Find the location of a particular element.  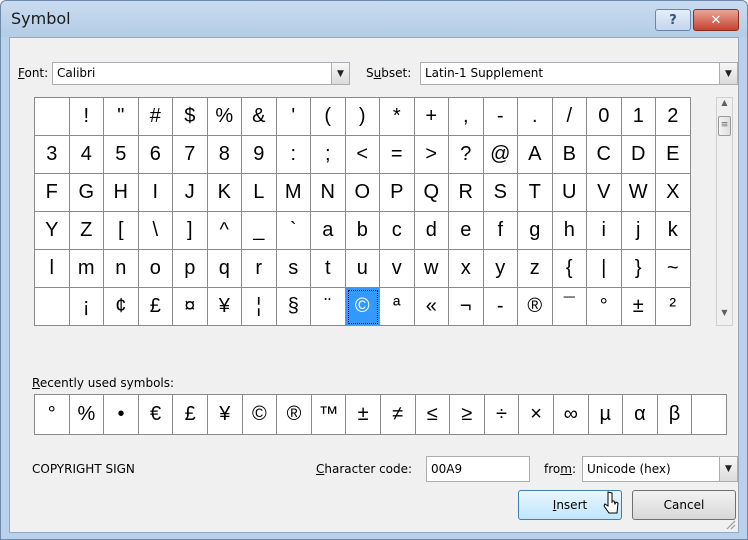

symbol-cell: Q is located at coordinates (431, 193).